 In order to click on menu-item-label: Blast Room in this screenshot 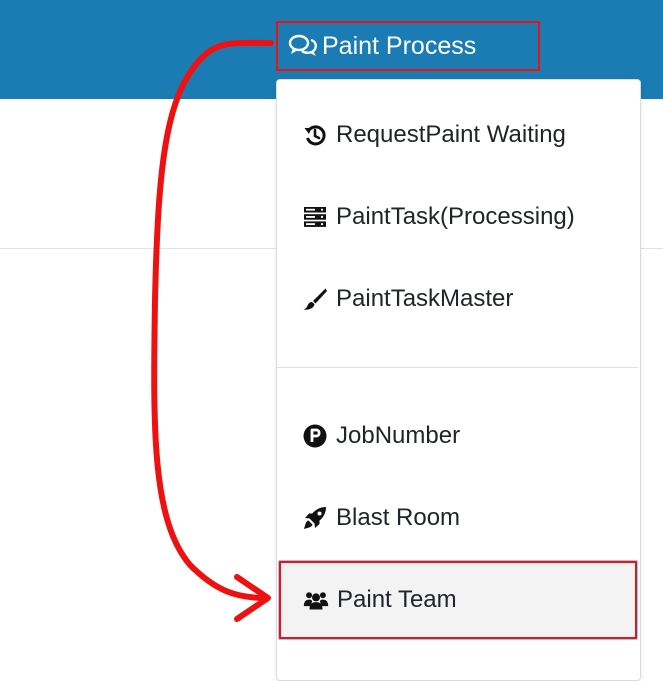, I will do `click(398, 517)`.